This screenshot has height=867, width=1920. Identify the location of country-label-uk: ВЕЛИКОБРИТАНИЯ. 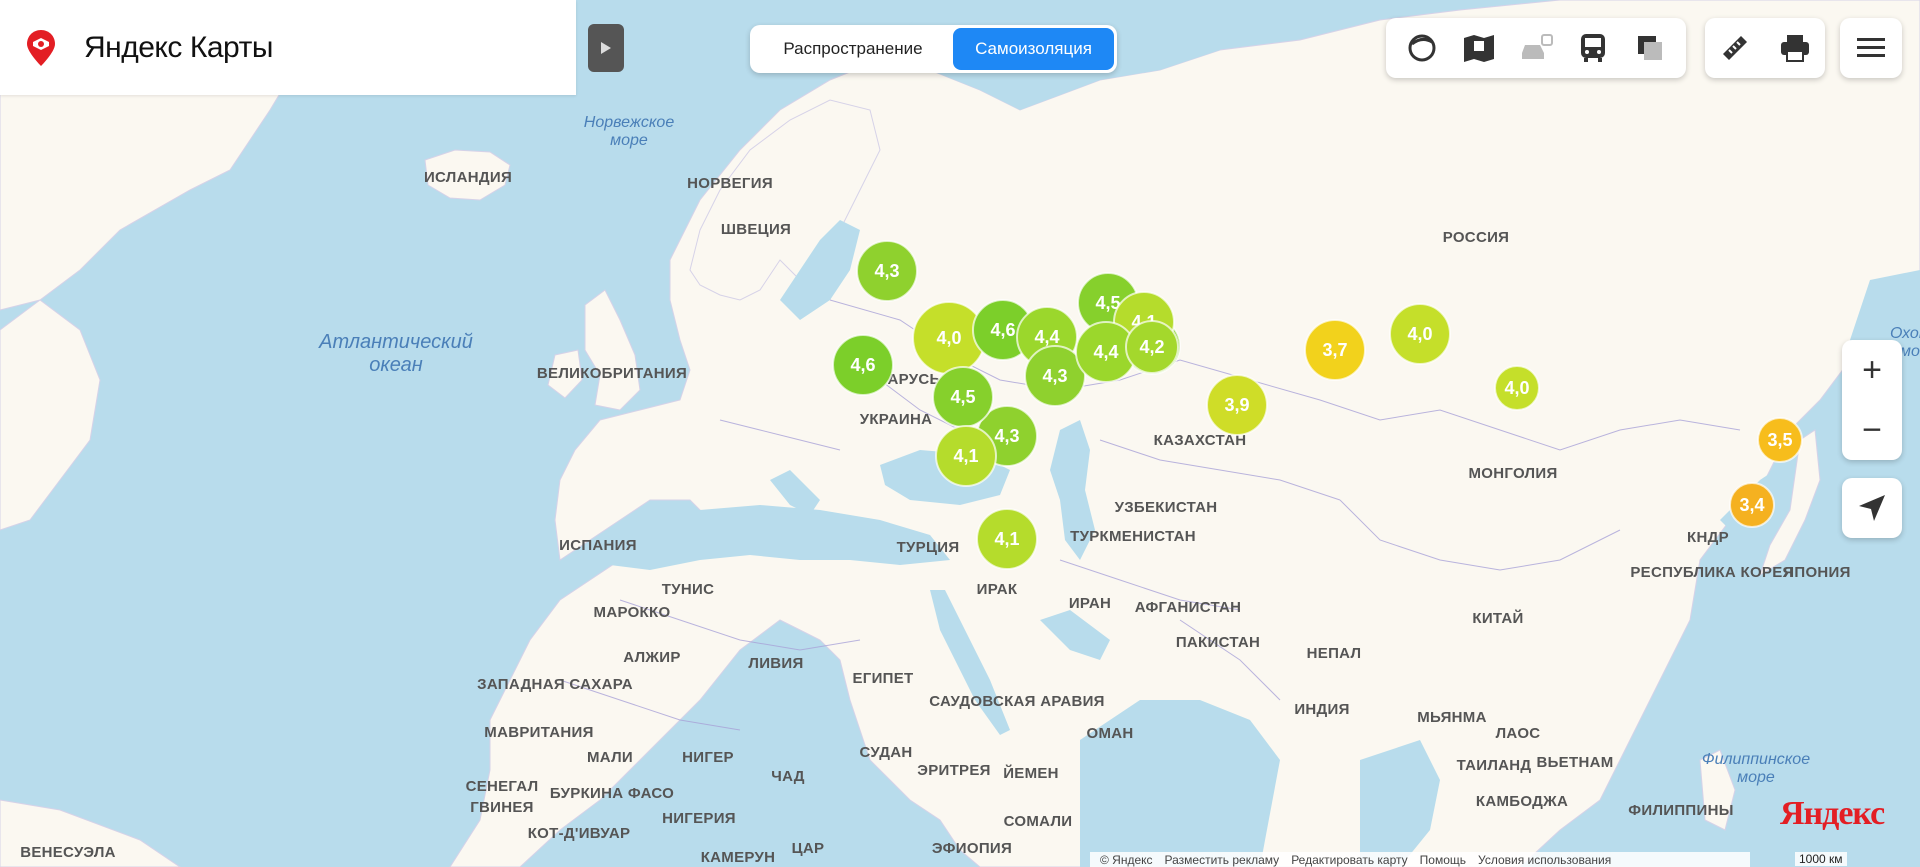
(612, 373).